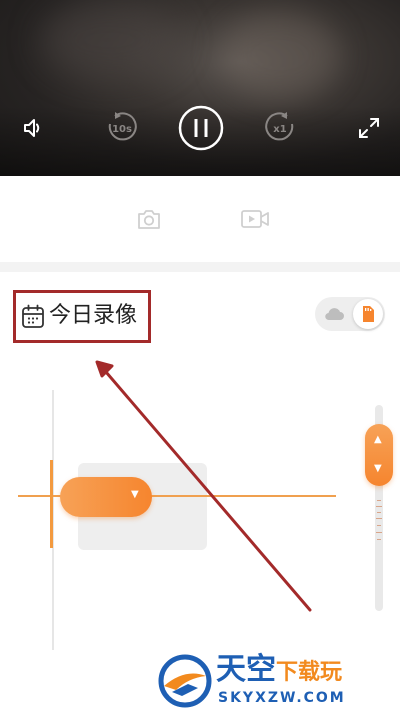 The width and height of the screenshot is (400, 711). I want to click on playback-speed-icon: x1, so click(279, 126).